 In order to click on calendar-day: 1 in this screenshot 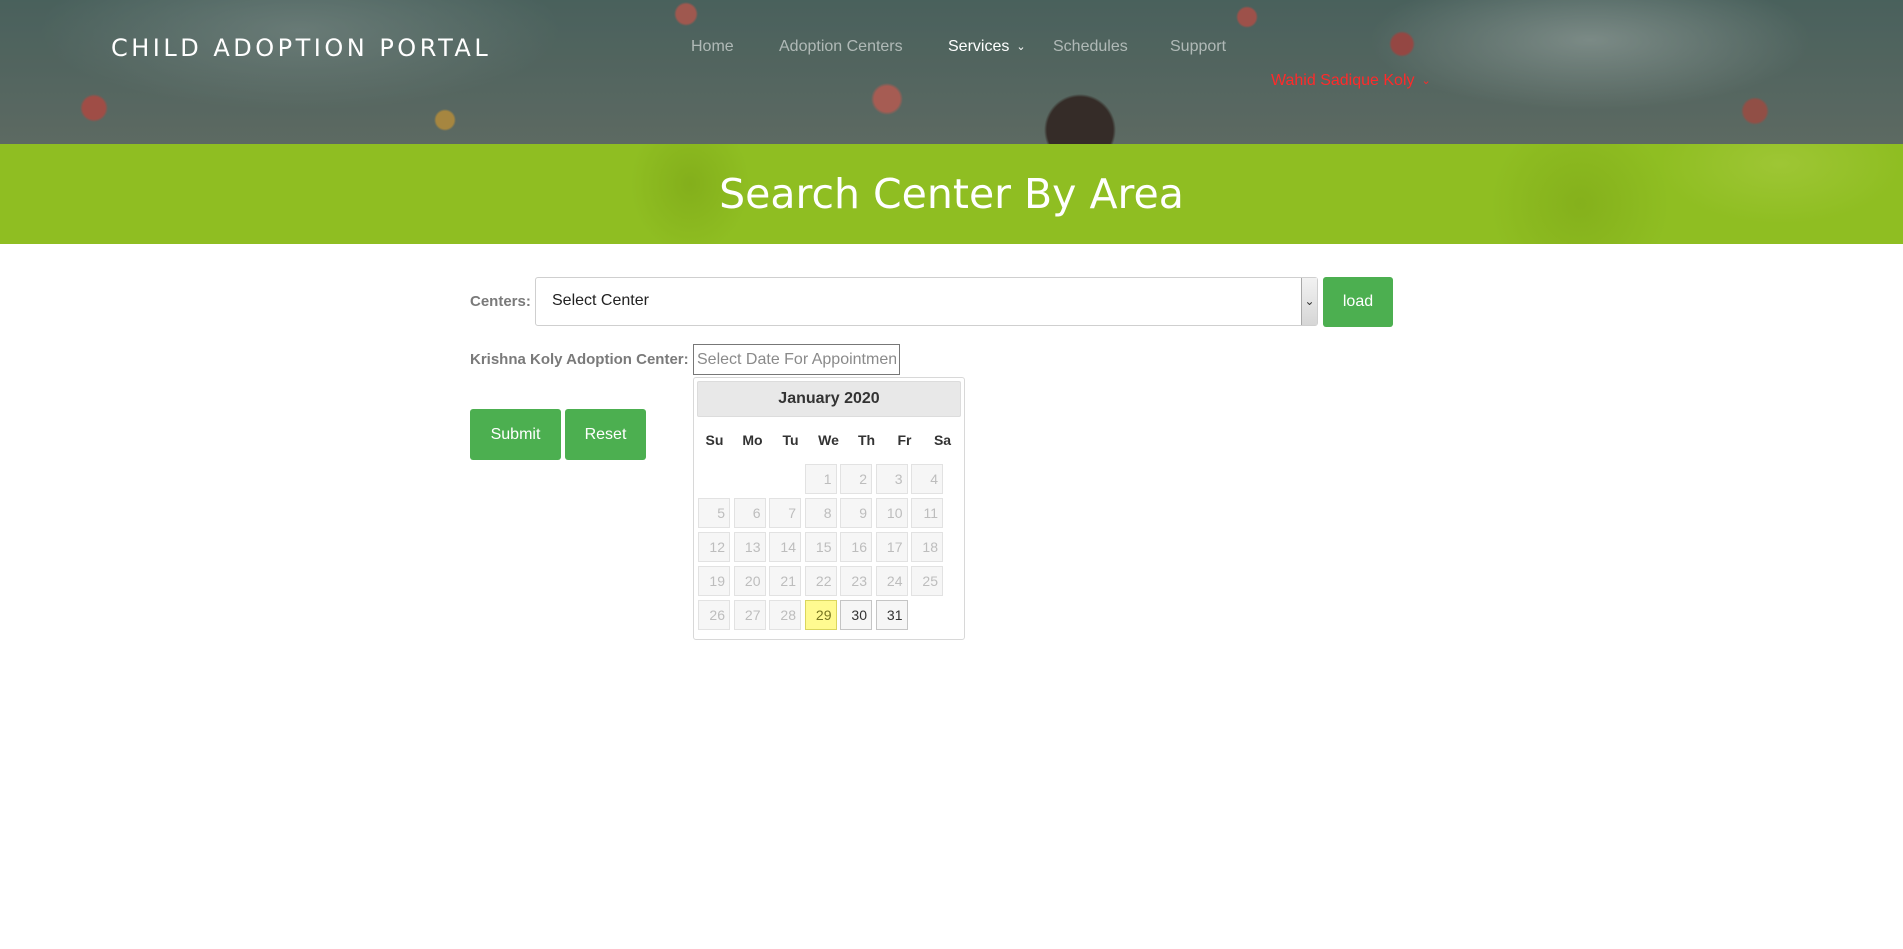, I will do `click(820, 479)`.